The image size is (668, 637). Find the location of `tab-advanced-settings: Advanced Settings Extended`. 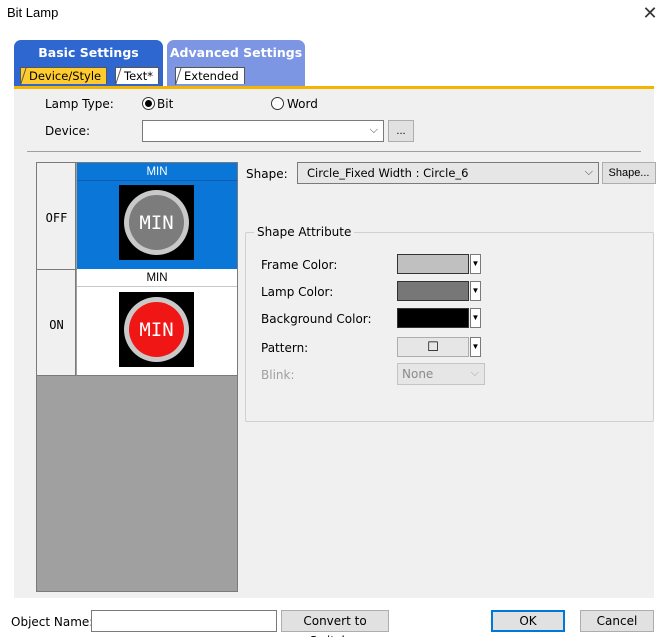

tab-advanced-settings: Advanced Settings Extended is located at coordinates (236, 63).